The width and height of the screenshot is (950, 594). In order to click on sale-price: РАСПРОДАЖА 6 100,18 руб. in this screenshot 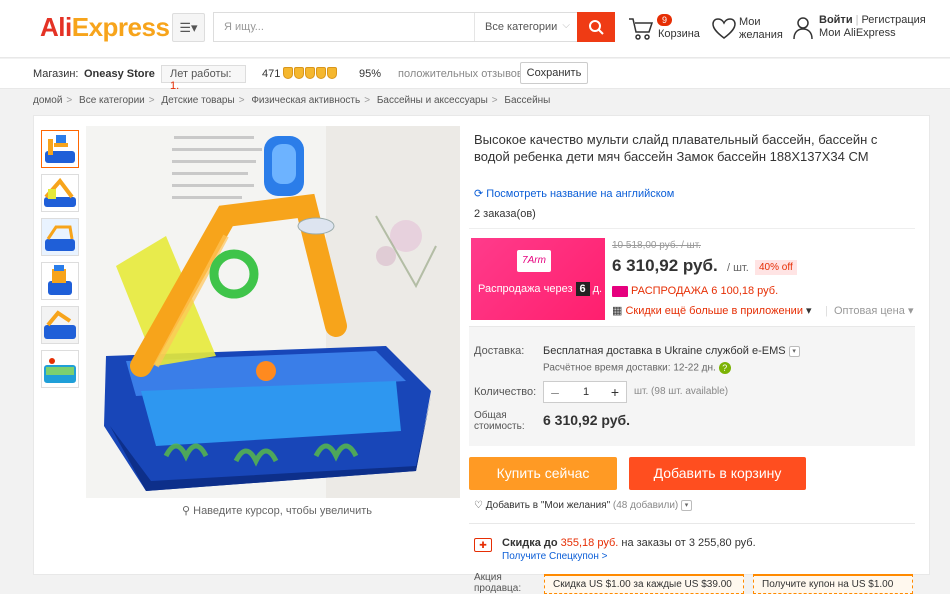, I will do `click(695, 291)`.